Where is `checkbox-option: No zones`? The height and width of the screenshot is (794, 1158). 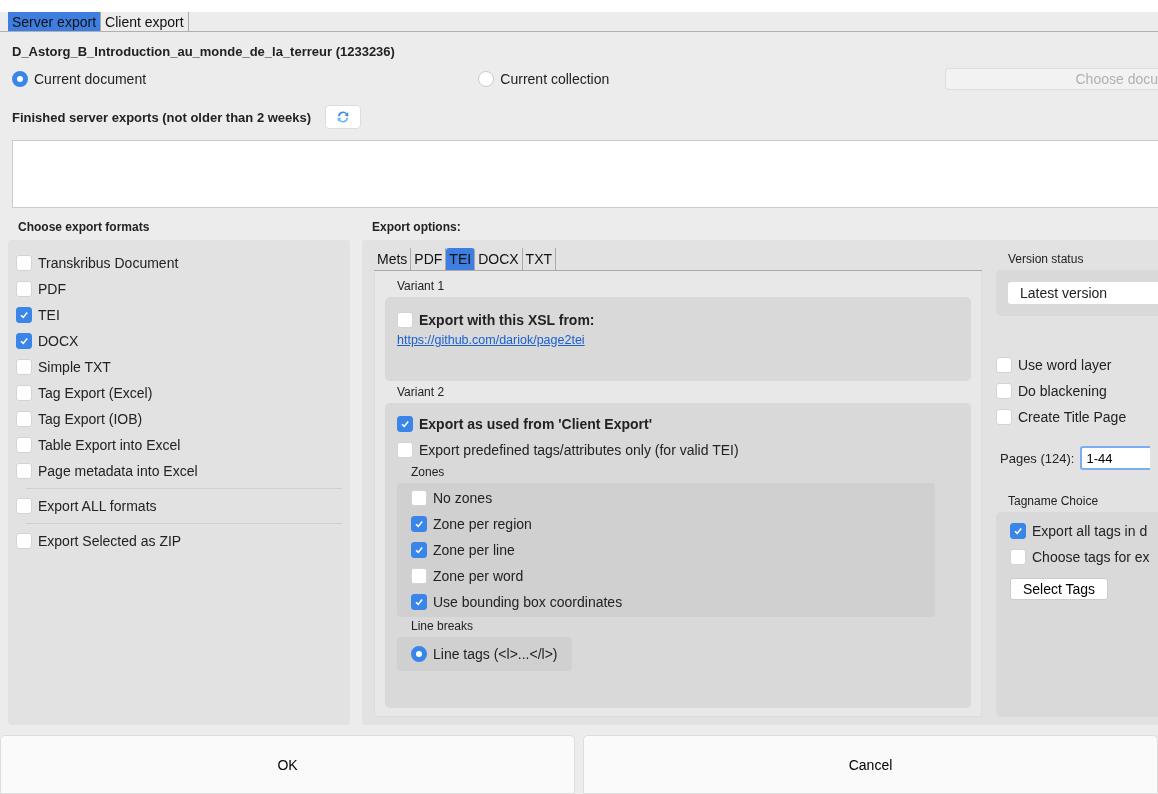 checkbox-option: No zones is located at coordinates (666, 498).